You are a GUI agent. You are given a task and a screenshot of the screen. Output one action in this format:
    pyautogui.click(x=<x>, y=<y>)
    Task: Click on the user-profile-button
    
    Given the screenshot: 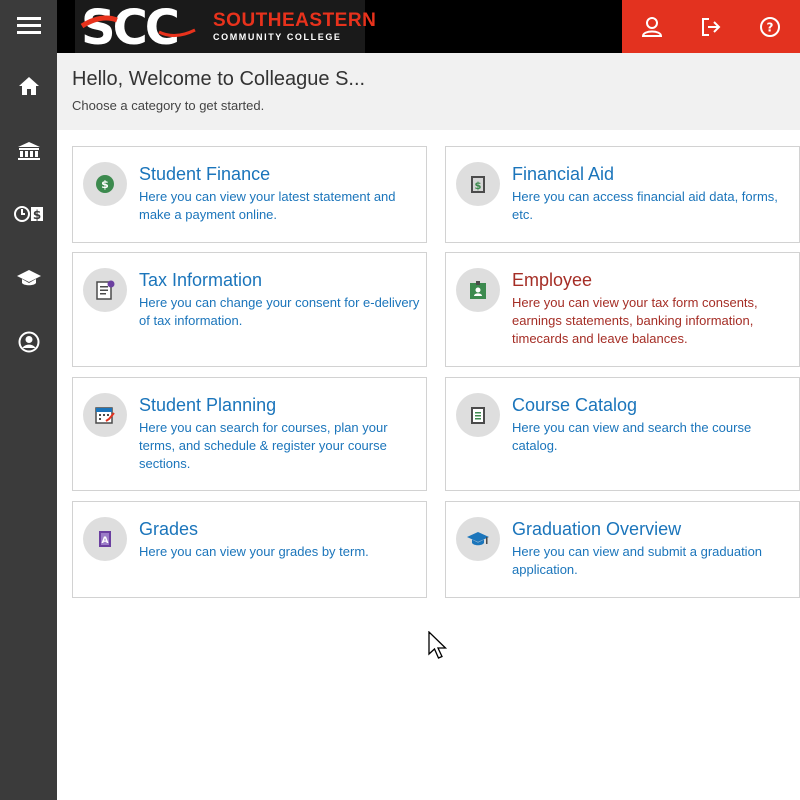 What is the action you would take?
    pyautogui.click(x=651, y=26)
    